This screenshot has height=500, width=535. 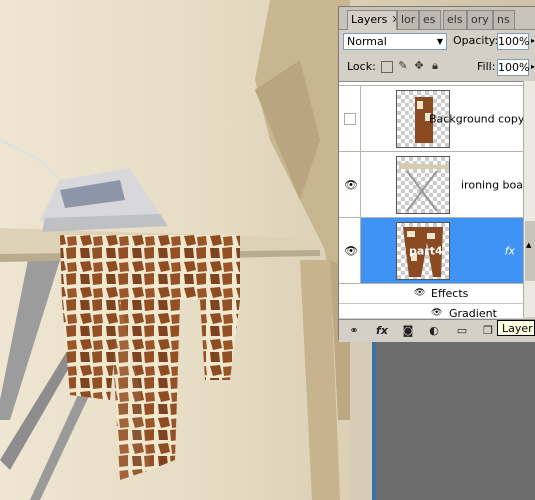 I want to click on blend-row: Normal ▼ Opacity: 100% ▸, so click(x=439, y=42).